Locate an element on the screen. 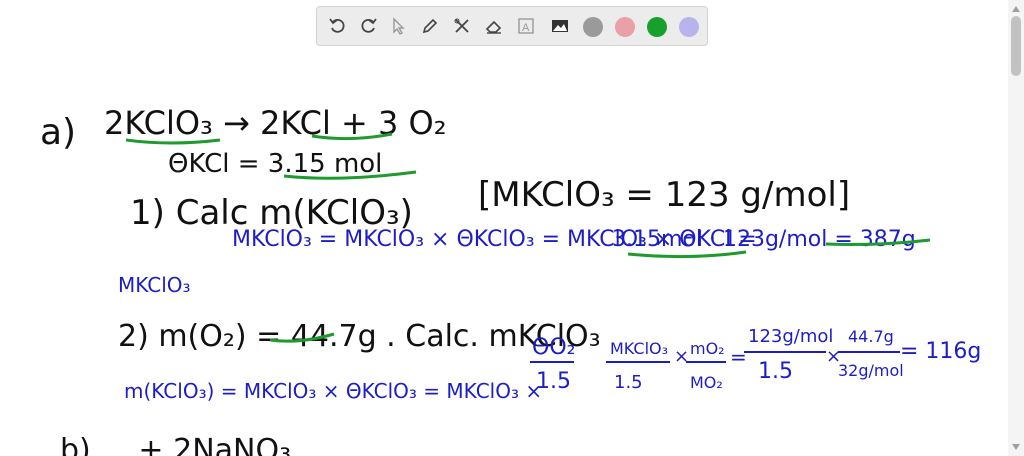  svg-text: A is located at coordinates (526, 28).